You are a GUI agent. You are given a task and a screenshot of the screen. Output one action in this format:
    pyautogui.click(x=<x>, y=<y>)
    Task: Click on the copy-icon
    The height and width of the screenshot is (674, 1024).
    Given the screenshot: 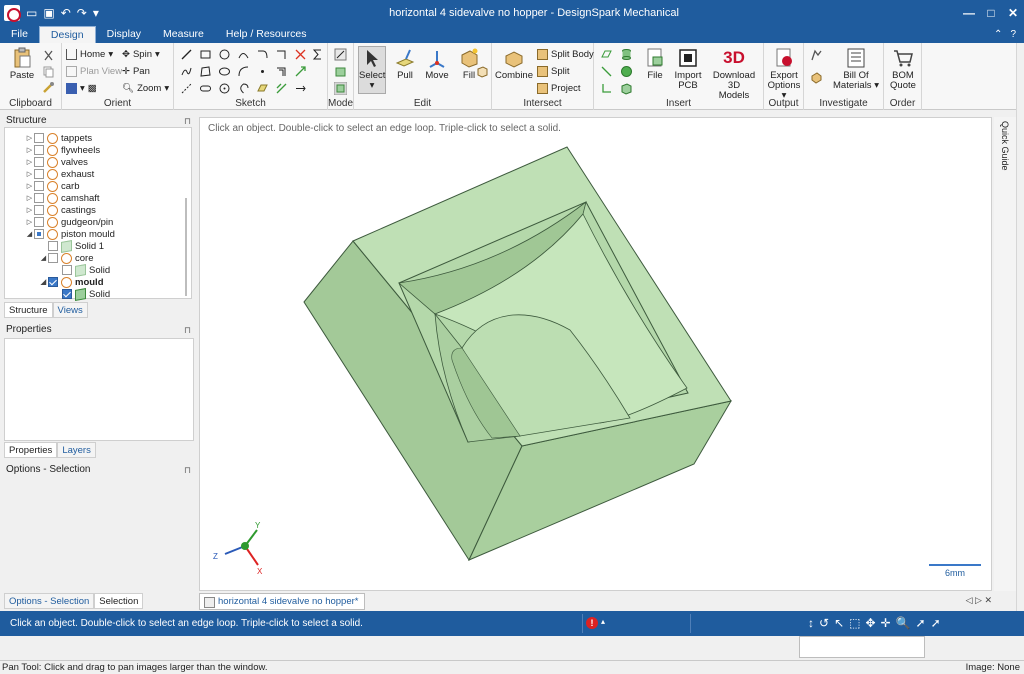 What is the action you would take?
    pyautogui.click(x=48, y=71)
    